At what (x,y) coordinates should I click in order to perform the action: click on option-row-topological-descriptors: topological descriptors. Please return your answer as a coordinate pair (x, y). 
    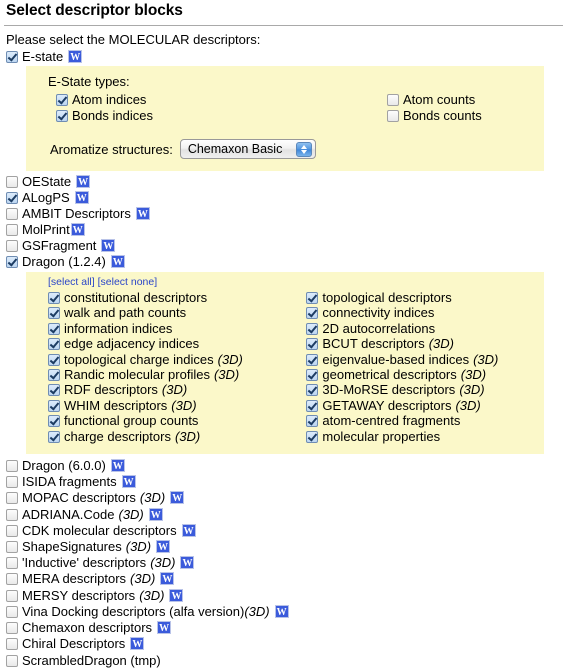
    Looking at the image, I should click on (425, 297).